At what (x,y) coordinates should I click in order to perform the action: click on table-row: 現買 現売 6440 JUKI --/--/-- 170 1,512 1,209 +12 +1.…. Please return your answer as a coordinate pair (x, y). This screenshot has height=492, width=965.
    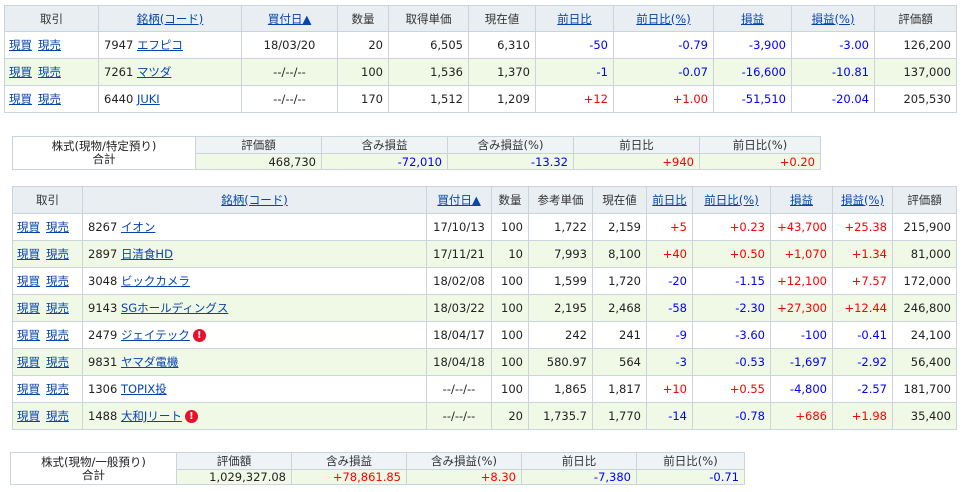
    Looking at the image, I should click on (480, 99).